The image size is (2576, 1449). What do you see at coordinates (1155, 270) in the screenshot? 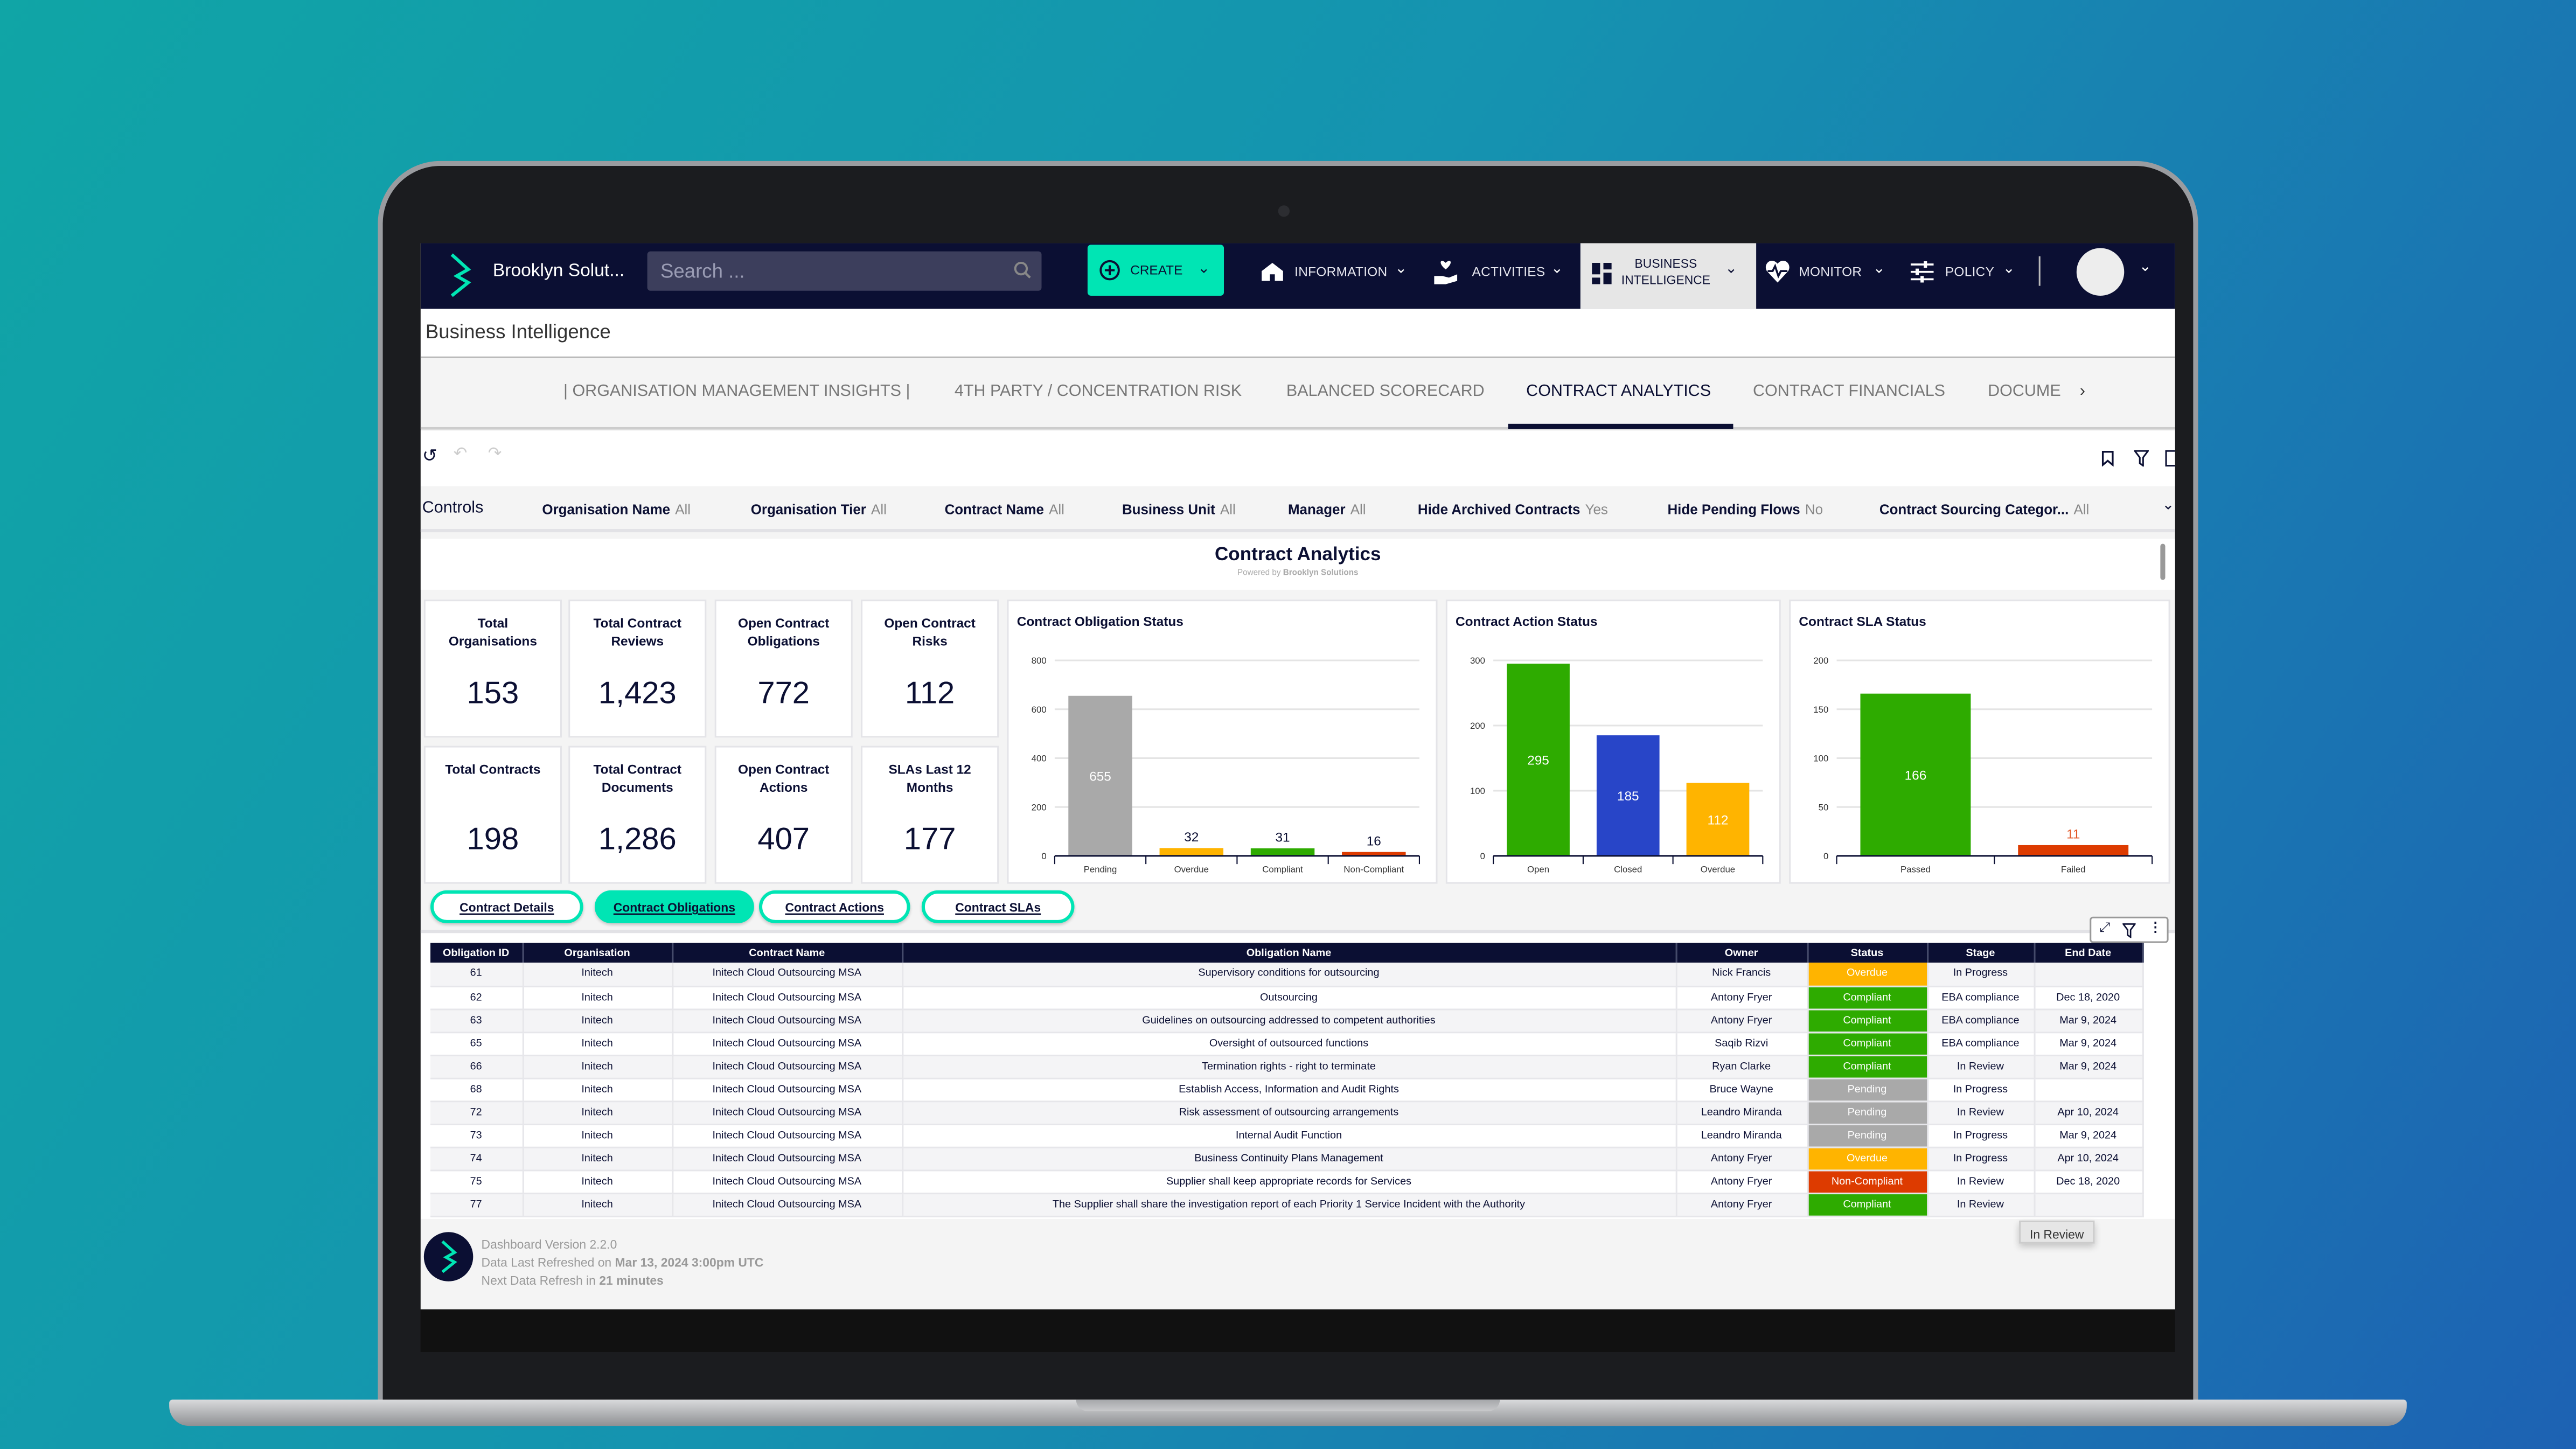
I see `create-button: CREATE ⌄` at bounding box center [1155, 270].